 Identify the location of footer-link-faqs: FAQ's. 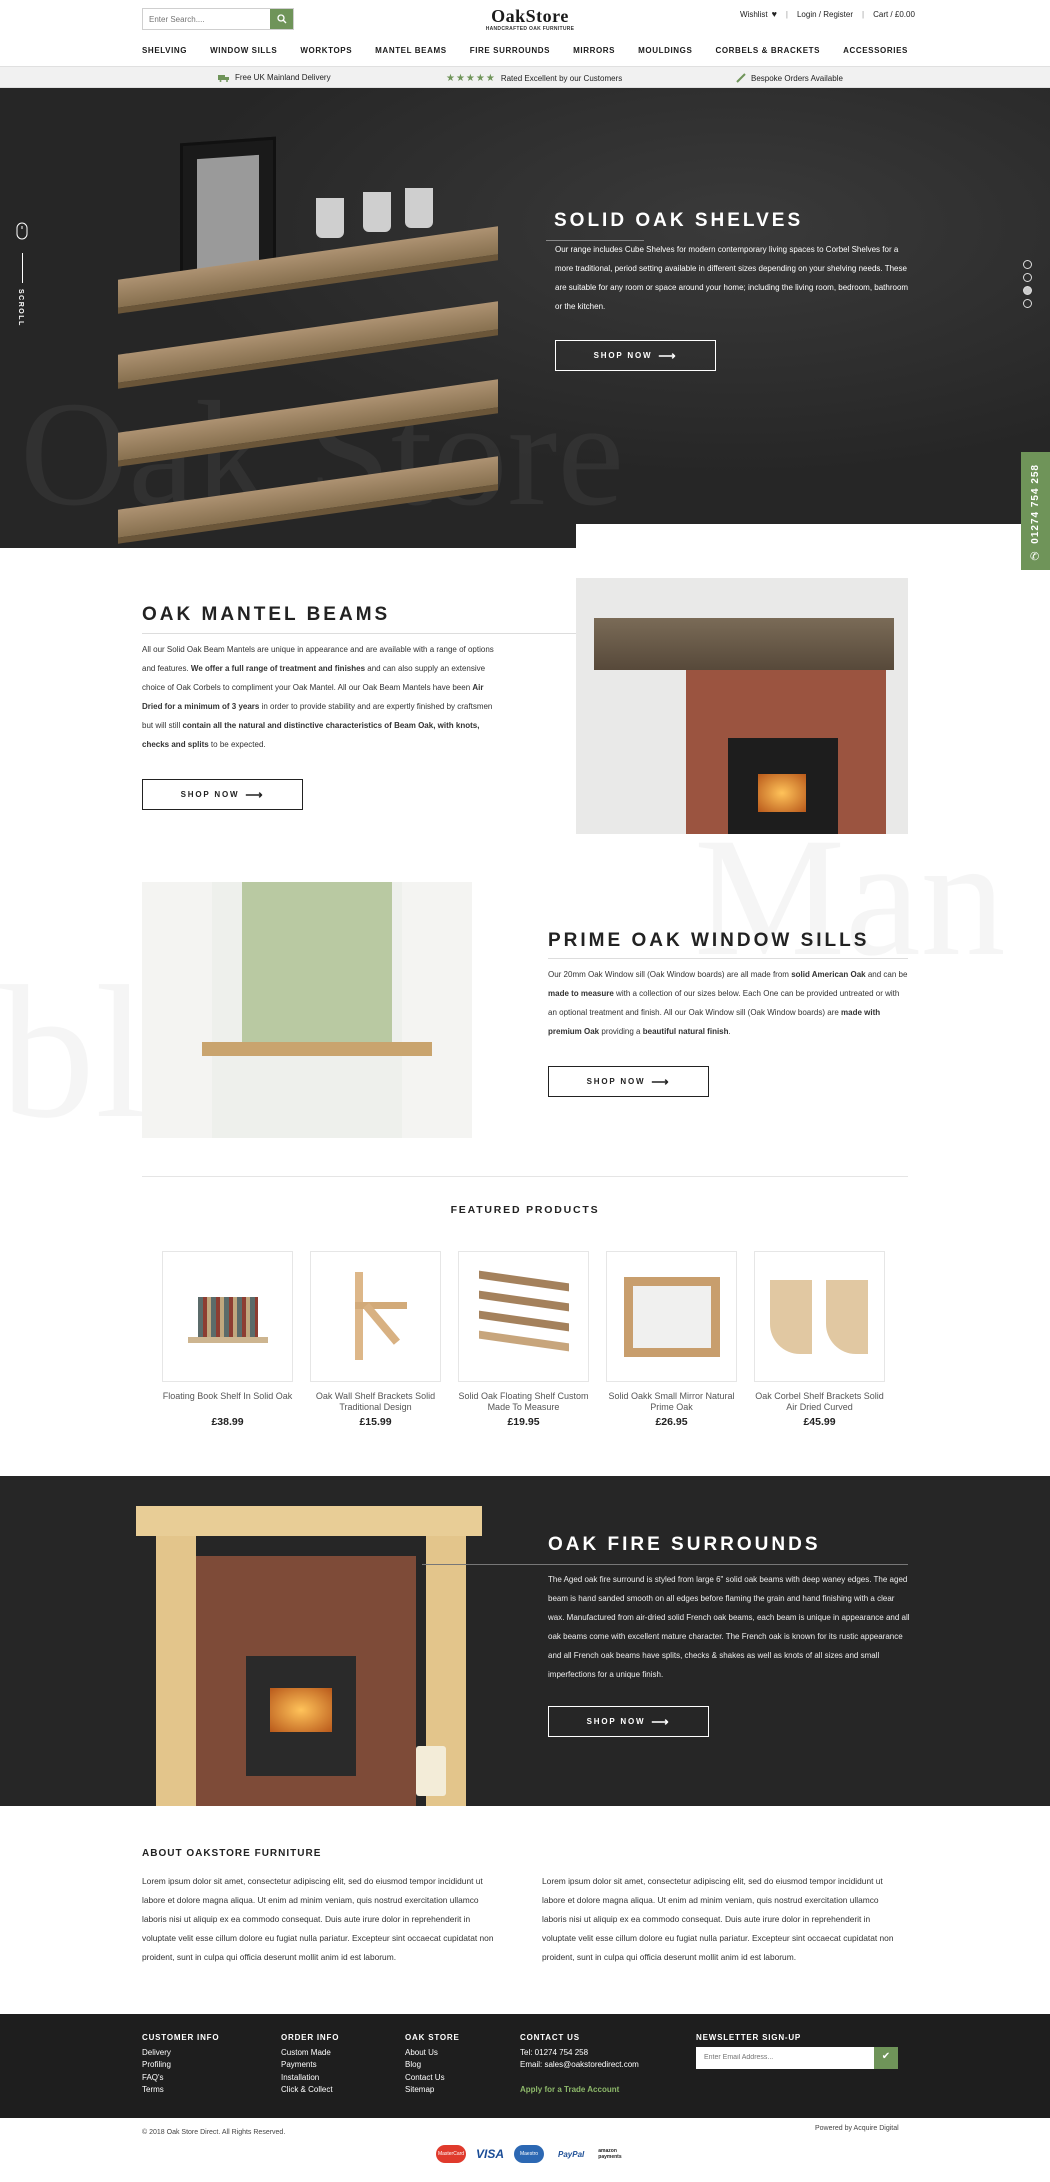
(180, 2078).